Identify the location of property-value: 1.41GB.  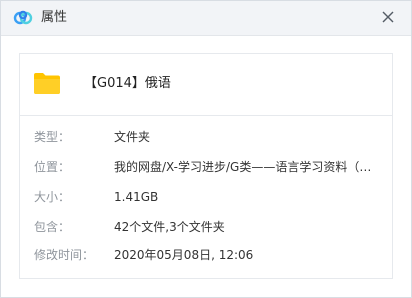
(136, 197).